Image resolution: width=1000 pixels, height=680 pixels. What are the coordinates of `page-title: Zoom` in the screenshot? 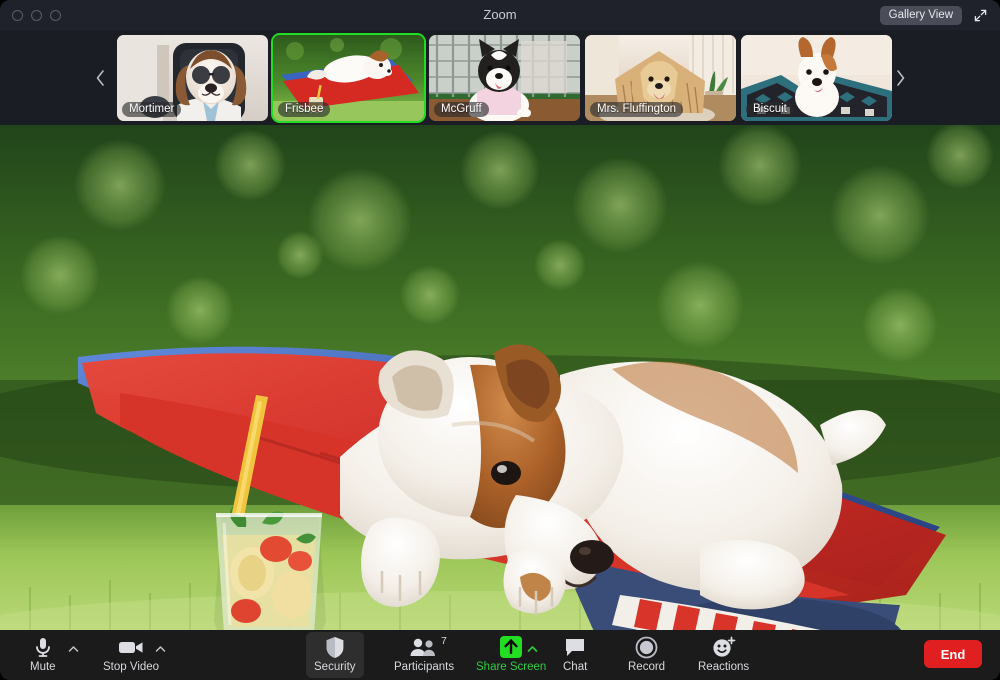 It's located at (500, 14).